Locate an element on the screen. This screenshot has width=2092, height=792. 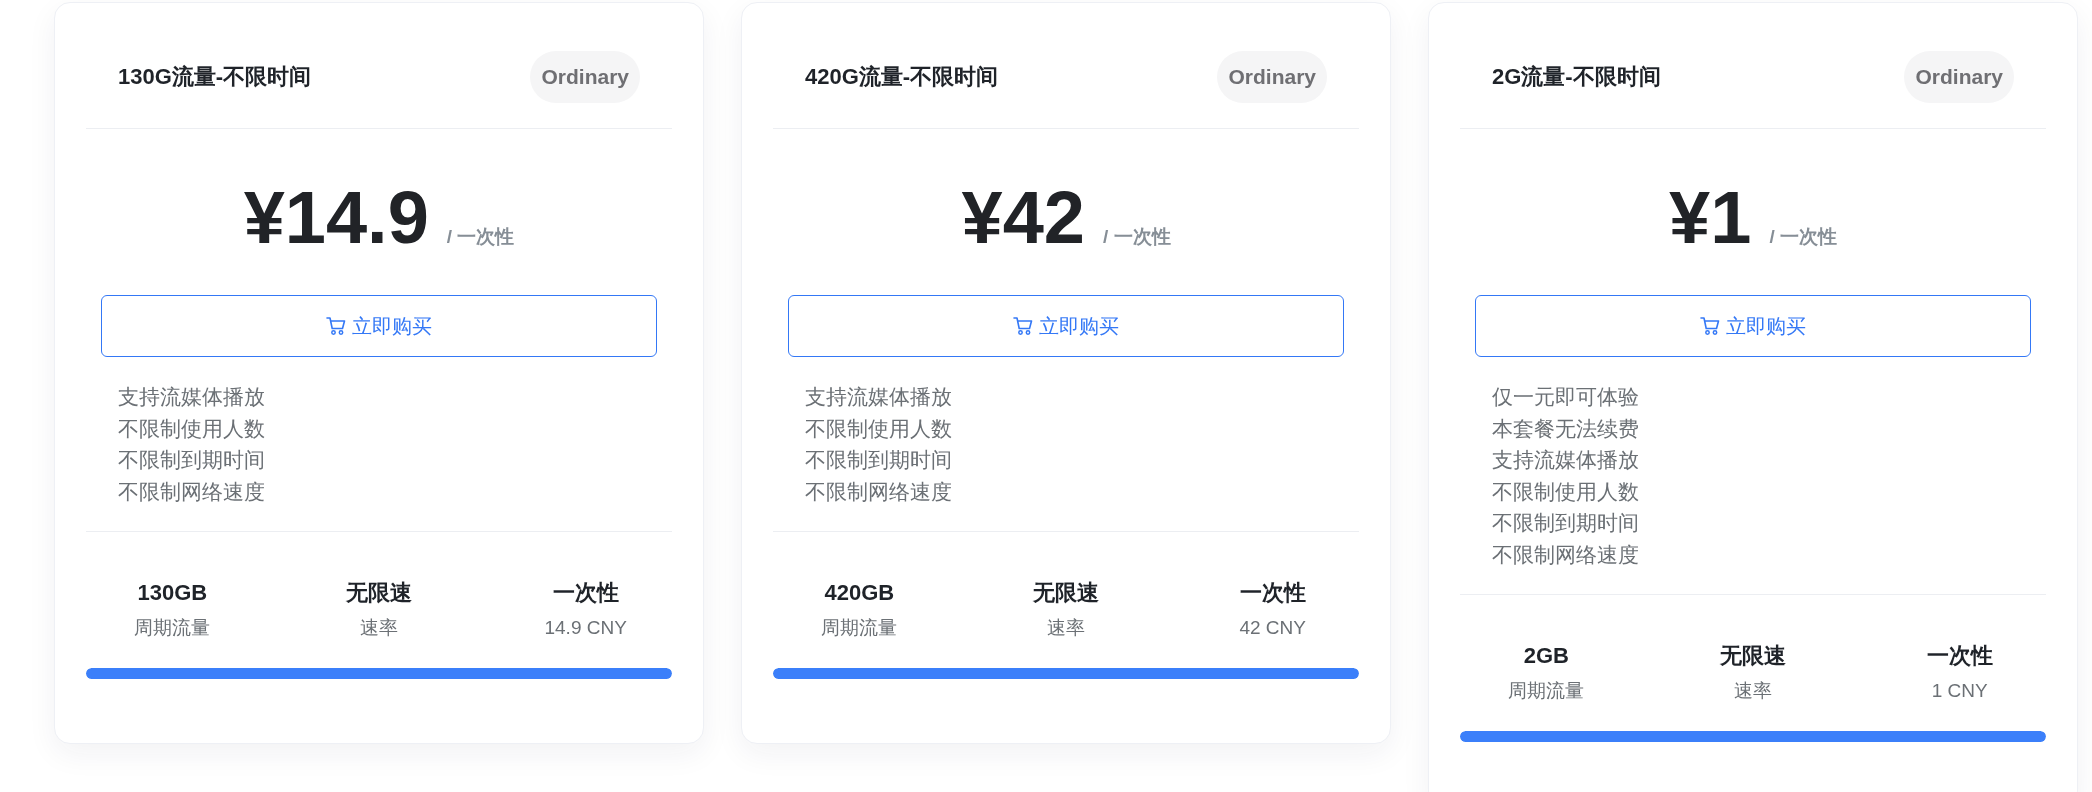
plan-title: 130G流量-不限时间 is located at coordinates (215, 77).